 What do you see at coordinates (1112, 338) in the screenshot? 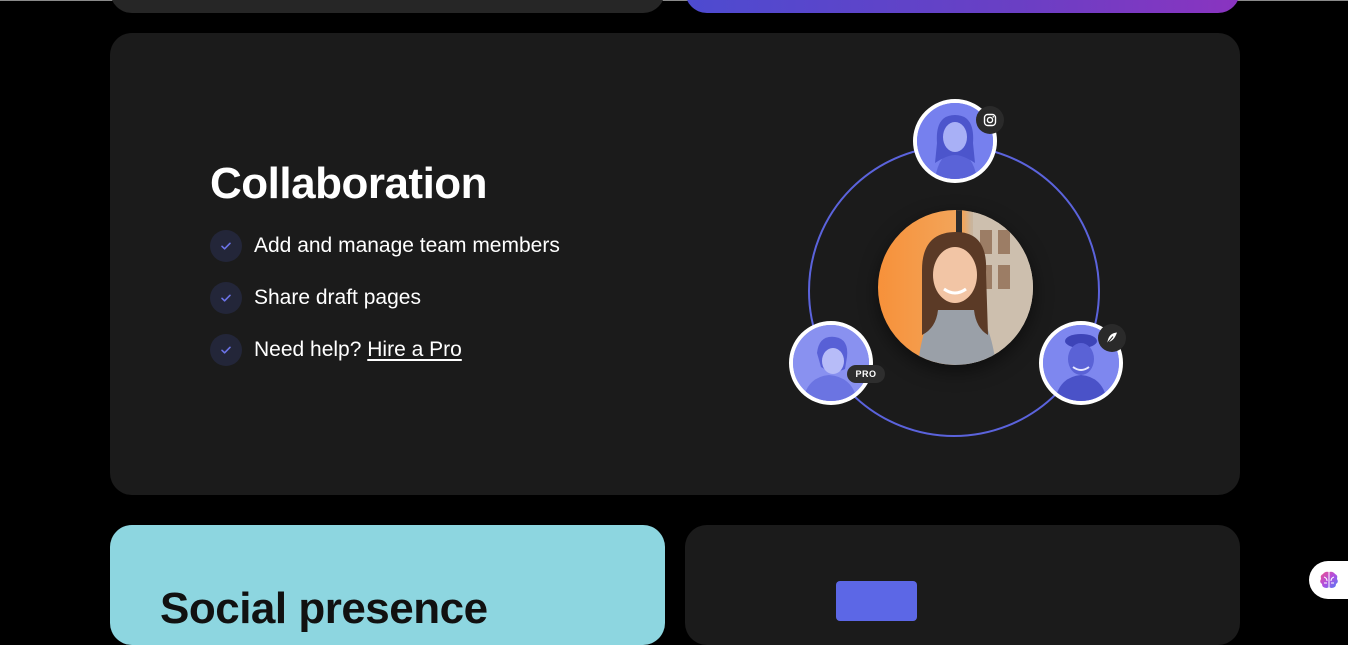
I see `feather-icon` at bounding box center [1112, 338].